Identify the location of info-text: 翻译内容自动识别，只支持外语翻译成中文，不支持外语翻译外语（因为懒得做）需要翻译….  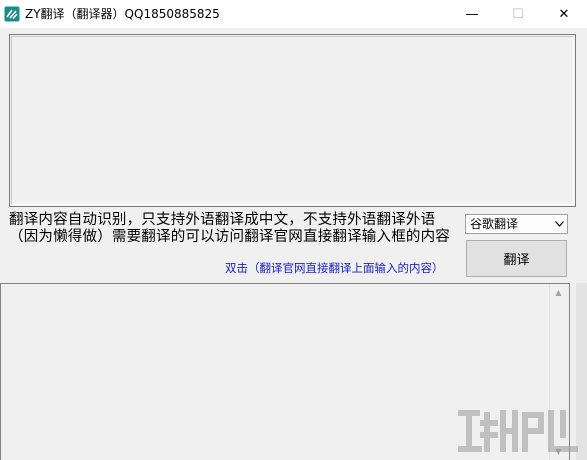
(229, 228).